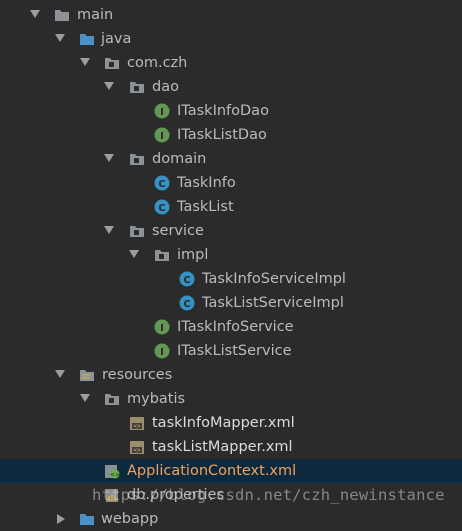 The image size is (462, 531). What do you see at coordinates (231, 39) in the screenshot?
I see `tree-item-java: java` at bounding box center [231, 39].